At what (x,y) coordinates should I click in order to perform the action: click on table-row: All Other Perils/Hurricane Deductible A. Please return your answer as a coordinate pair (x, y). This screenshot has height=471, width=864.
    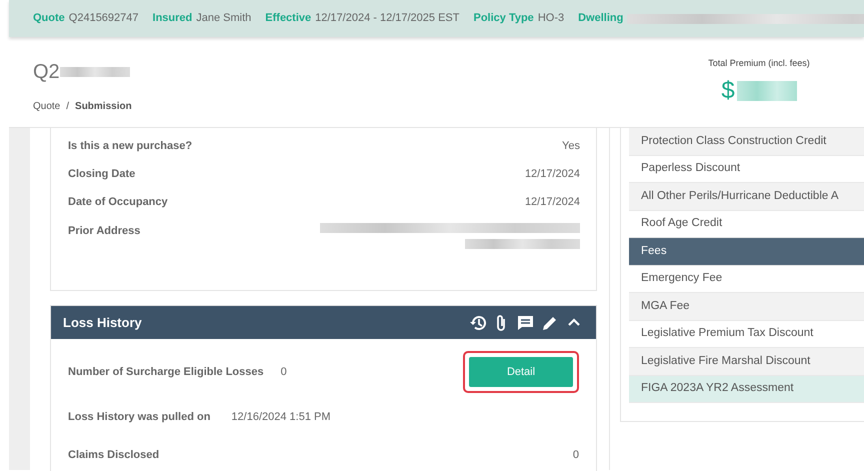
    Looking at the image, I should click on (746, 196).